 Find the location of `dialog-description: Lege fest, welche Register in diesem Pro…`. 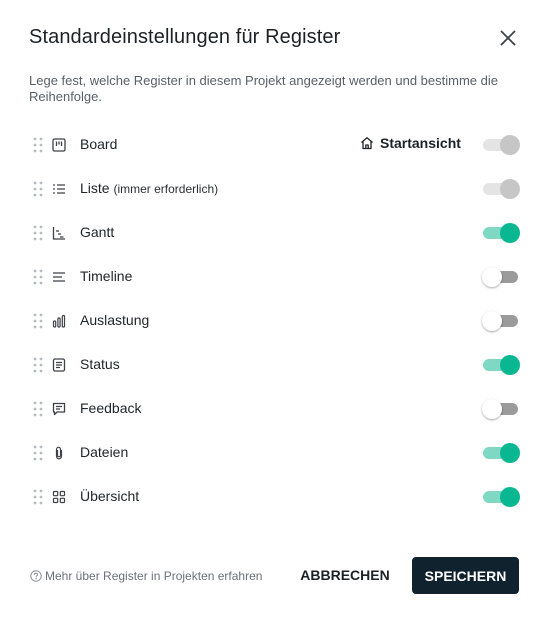

dialog-description: Lege fest, welche Register in diesem Pro… is located at coordinates (263, 88).